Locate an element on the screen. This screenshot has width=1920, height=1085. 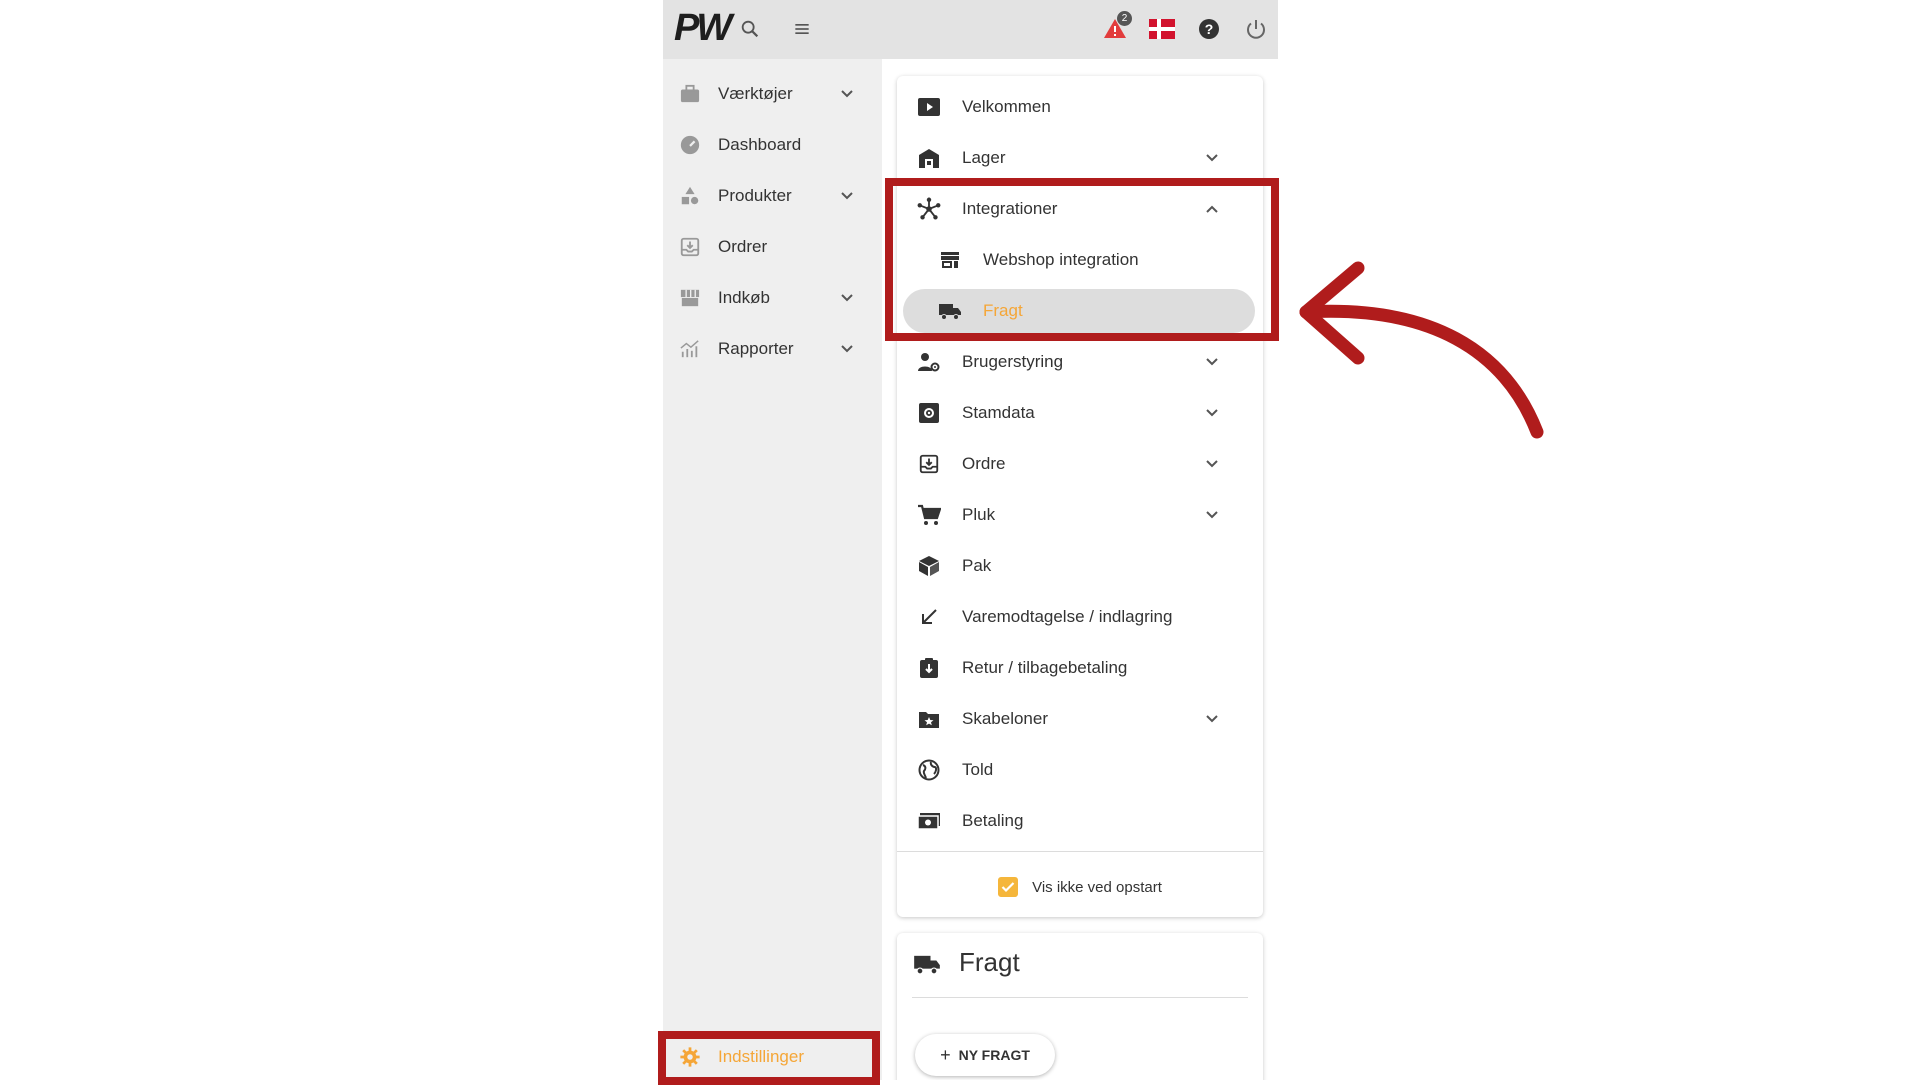
gear-box-icon is located at coordinates (929, 413).